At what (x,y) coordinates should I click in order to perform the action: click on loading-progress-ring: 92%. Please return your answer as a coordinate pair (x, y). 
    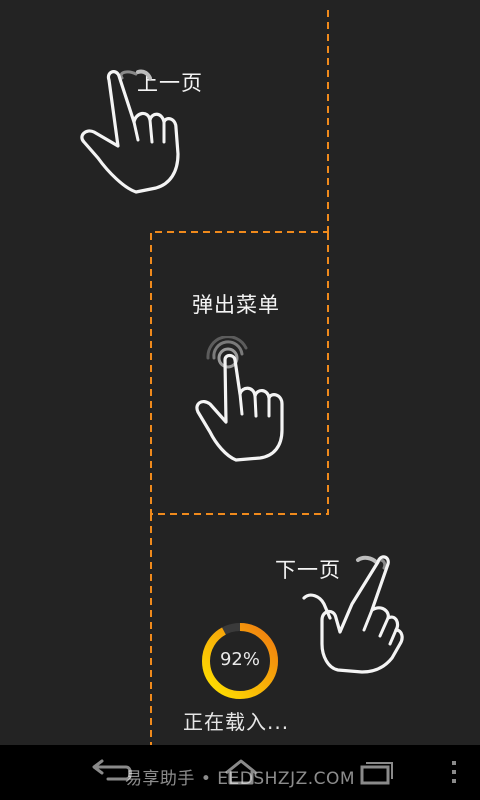
    Looking at the image, I should click on (240, 661).